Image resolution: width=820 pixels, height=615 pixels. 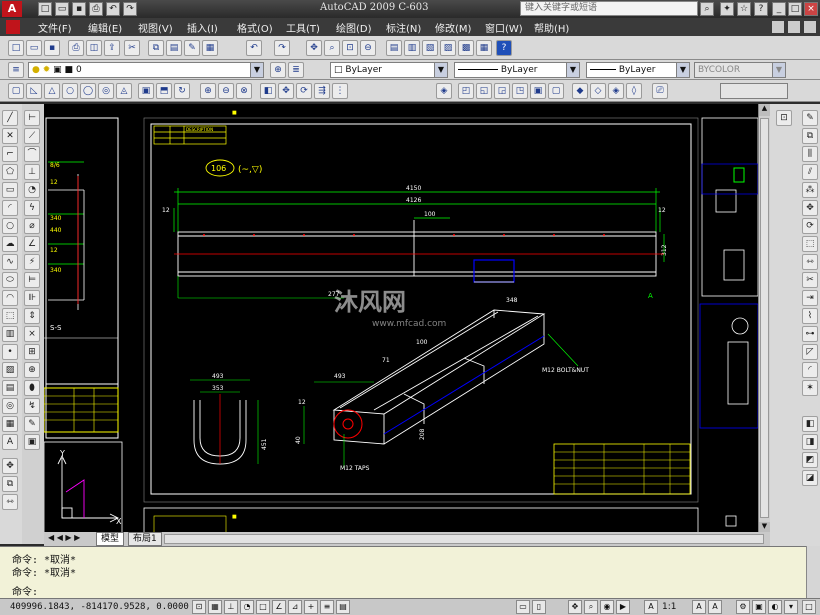 What do you see at coordinates (813, 572) in the screenshot?
I see `command-scrollbar` at bounding box center [813, 572].